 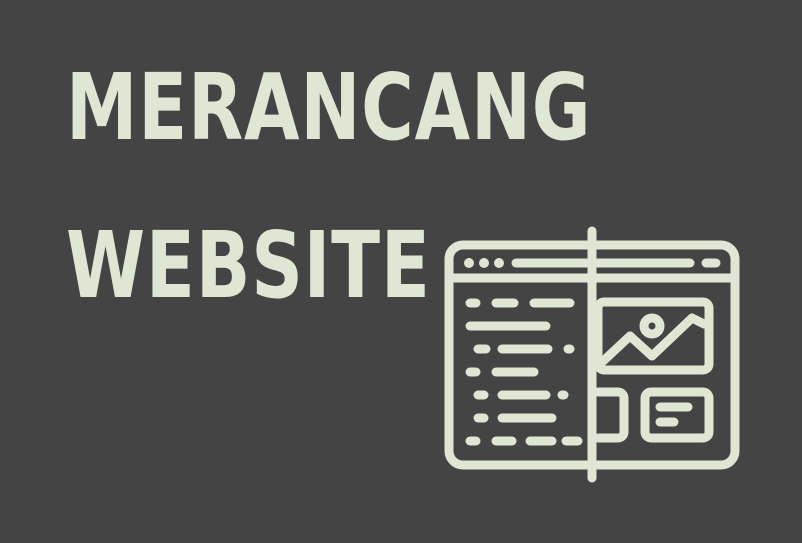 What do you see at coordinates (652, 341) in the screenshot?
I see `mountain-shape` at bounding box center [652, 341].